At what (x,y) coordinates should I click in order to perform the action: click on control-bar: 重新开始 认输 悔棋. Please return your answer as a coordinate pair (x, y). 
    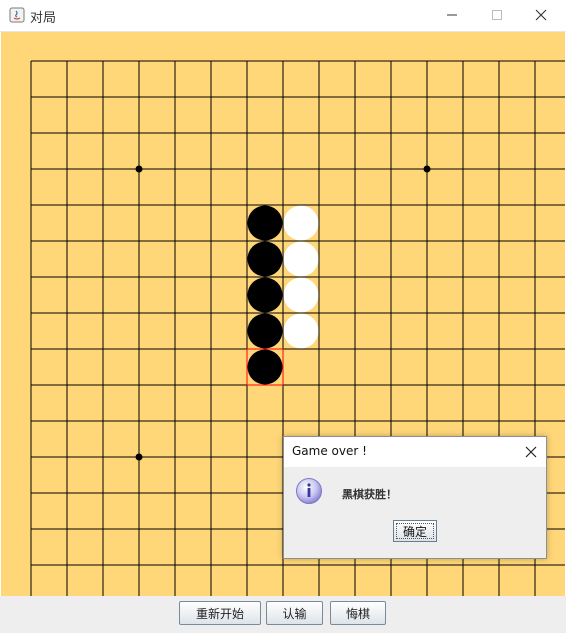
    Looking at the image, I should click on (283, 614).